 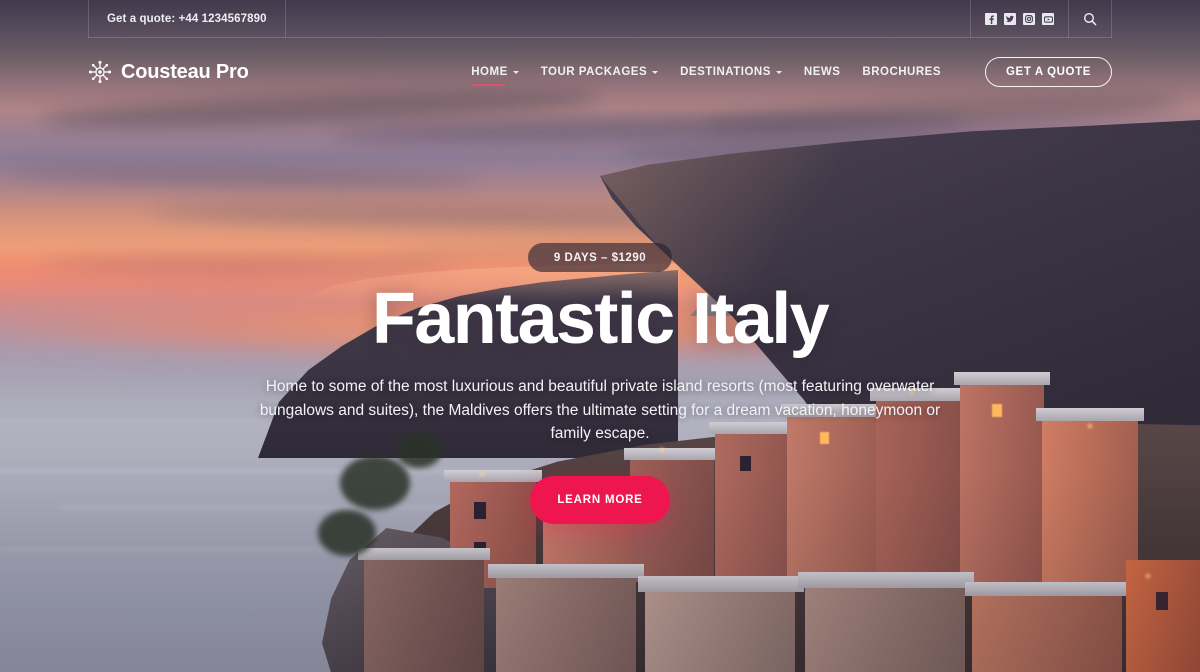 I want to click on top-bar: Get a quote: +44 1234567890, so click(x=600, y=19).